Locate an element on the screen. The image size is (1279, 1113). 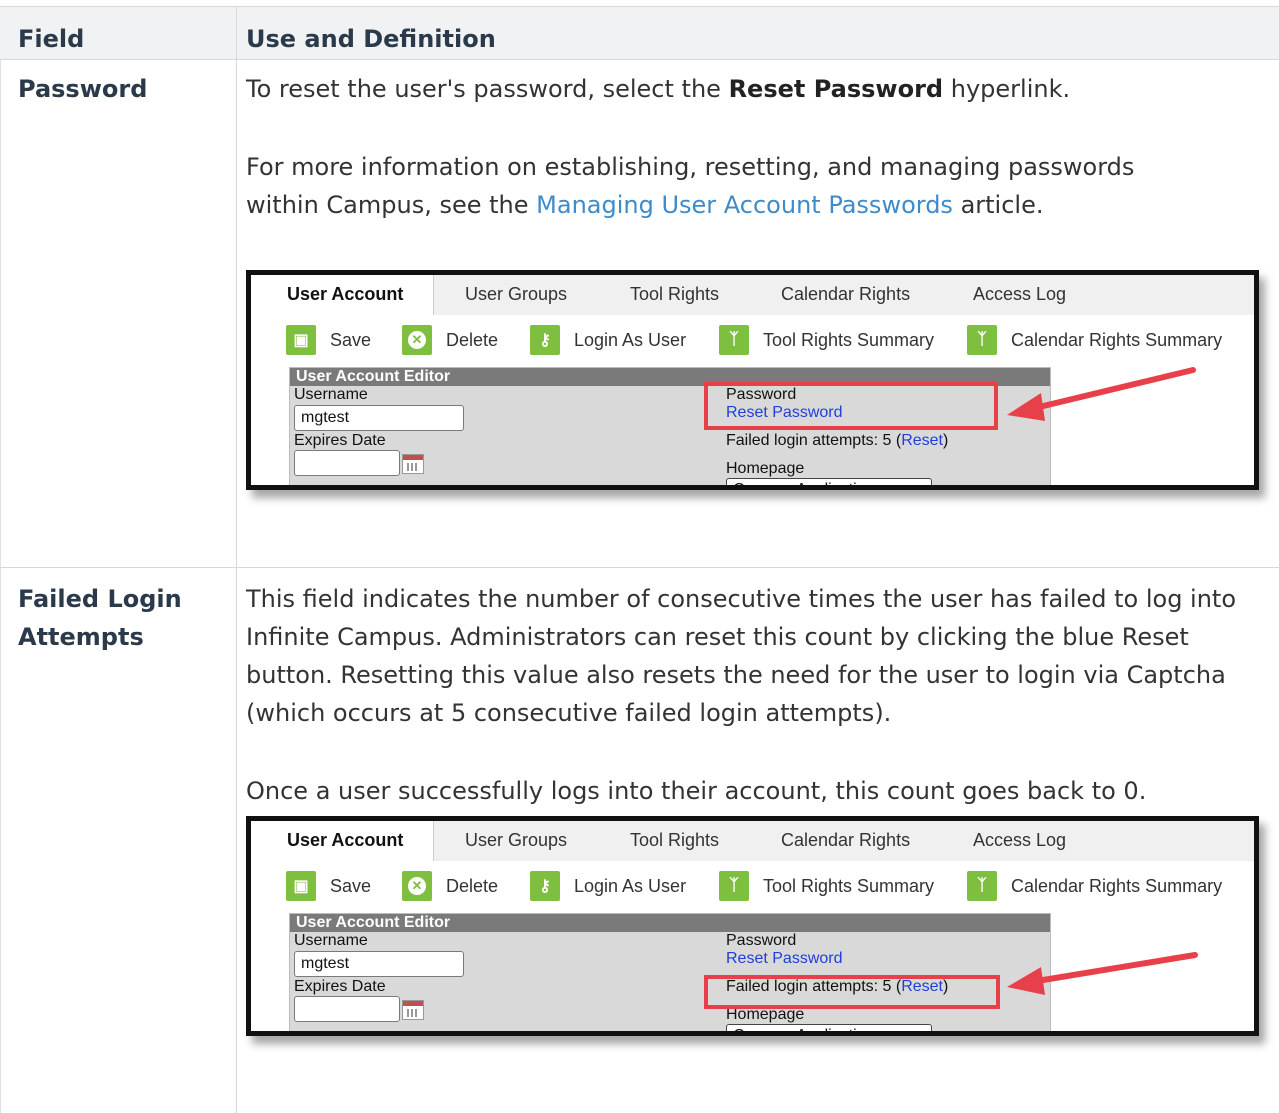
password-label: Password is located at coordinates (761, 940).